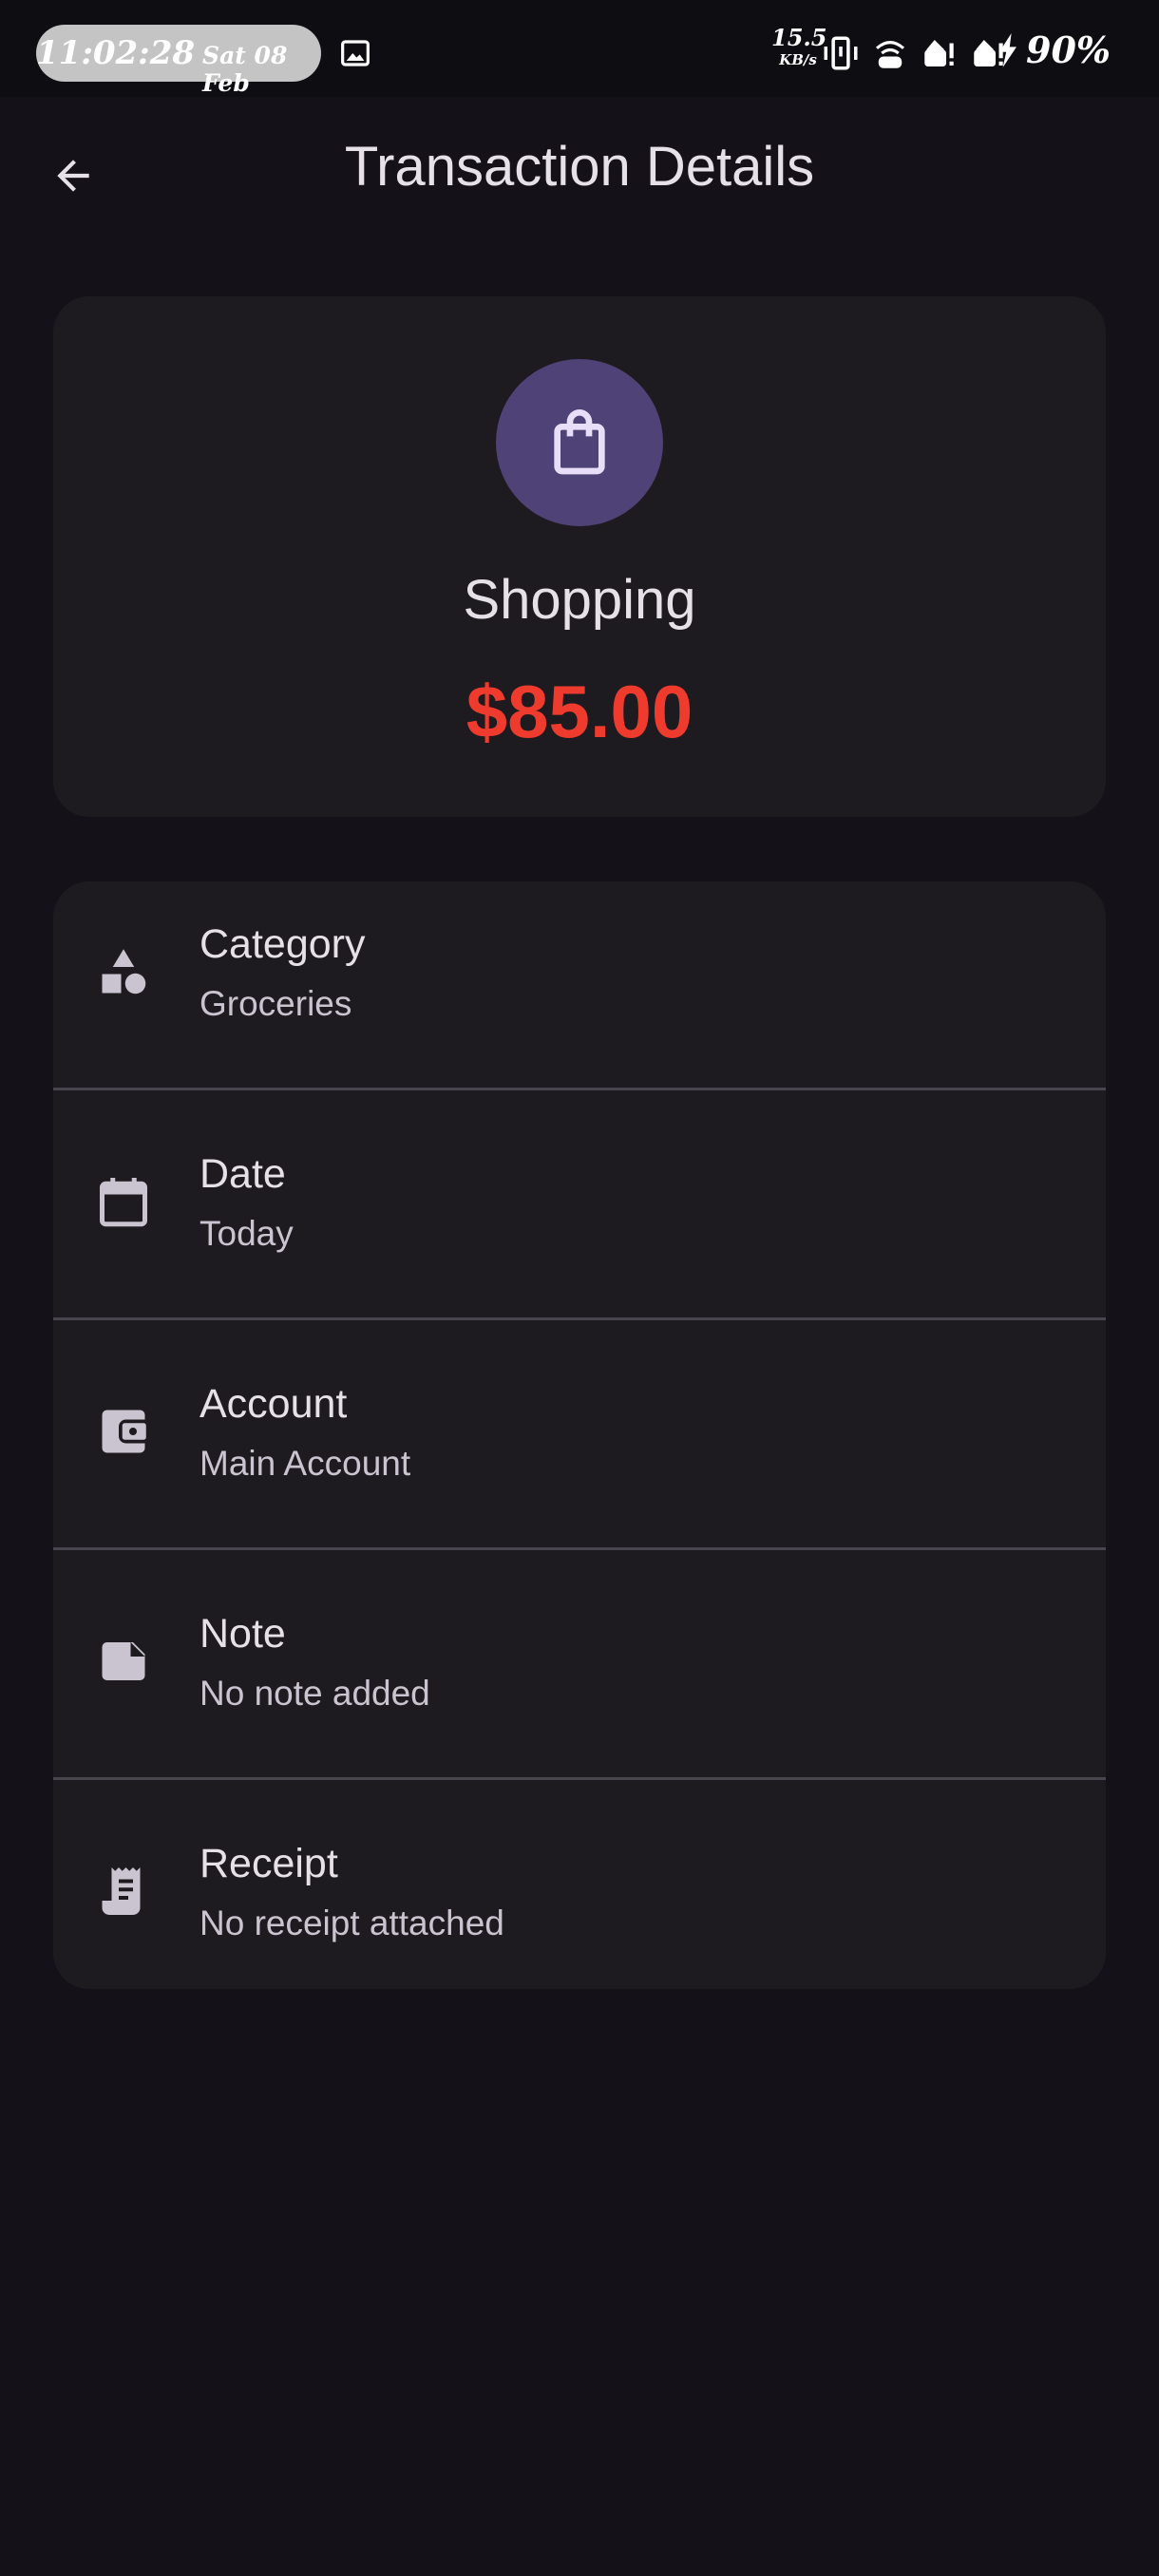 This screenshot has width=1159, height=2576. I want to click on category-icon, so click(123, 971).